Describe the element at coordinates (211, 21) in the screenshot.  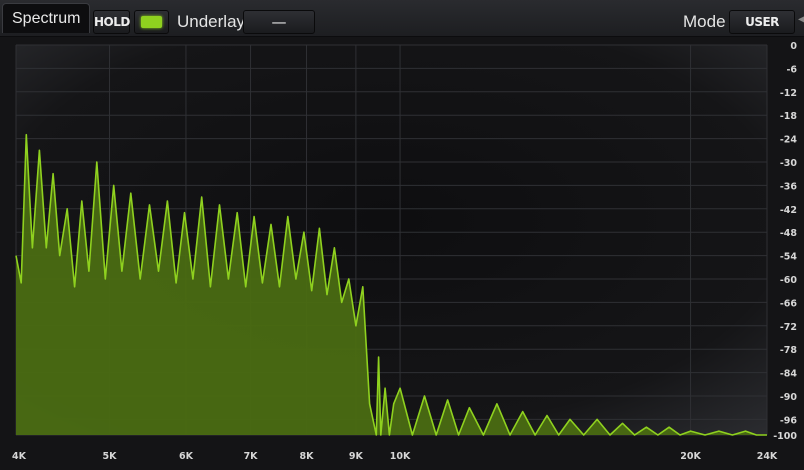
I see `underlay-label: Underlay` at that location.